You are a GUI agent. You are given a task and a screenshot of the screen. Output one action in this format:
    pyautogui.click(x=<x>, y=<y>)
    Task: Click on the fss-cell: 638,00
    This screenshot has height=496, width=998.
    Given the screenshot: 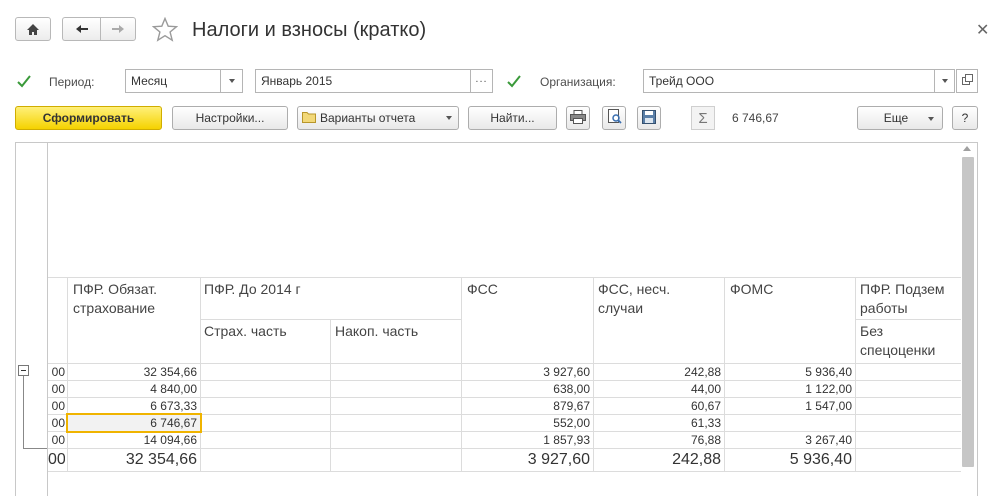 What is the action you would take?
    pyautogui.click(x=571, y=389)
    